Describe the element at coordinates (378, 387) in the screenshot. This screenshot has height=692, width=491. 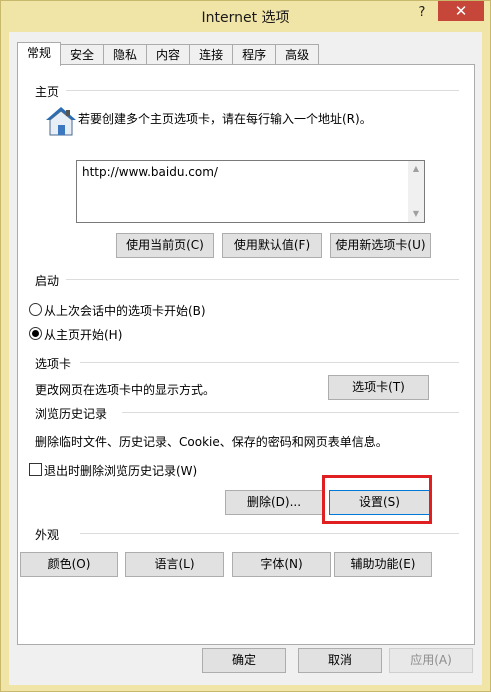
I see `tabs-settings-button: 选项卡(T)` at that location.